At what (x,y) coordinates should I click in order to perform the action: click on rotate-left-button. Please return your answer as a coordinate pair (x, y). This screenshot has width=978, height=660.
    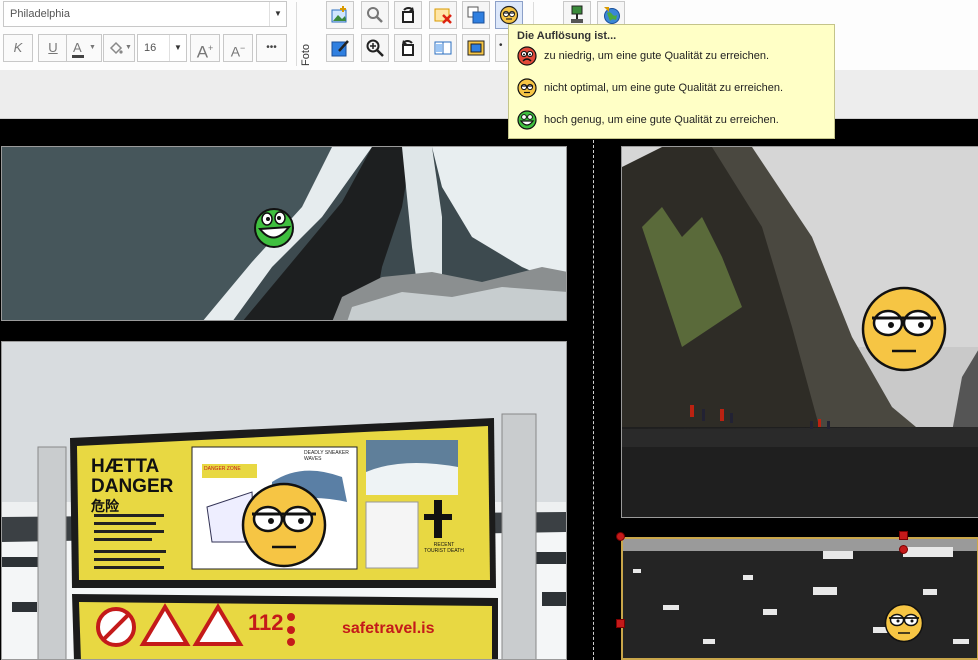
    Looking at the image, I should click on (408, 48).